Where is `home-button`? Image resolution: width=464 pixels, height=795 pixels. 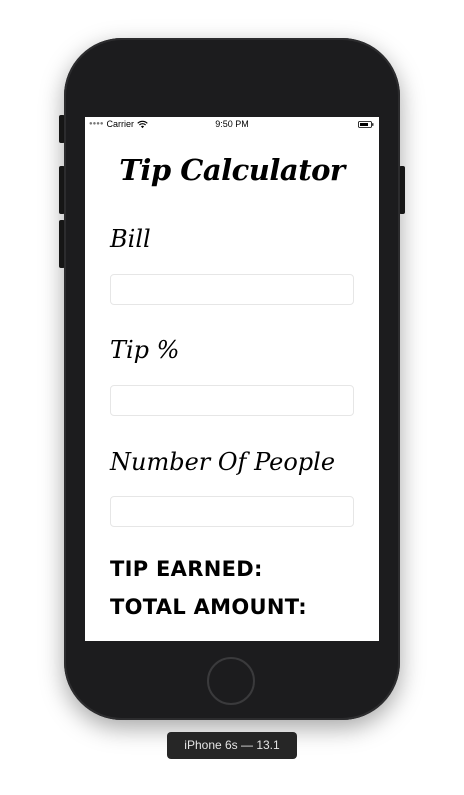
home-button is located at coordinates (231, 681).